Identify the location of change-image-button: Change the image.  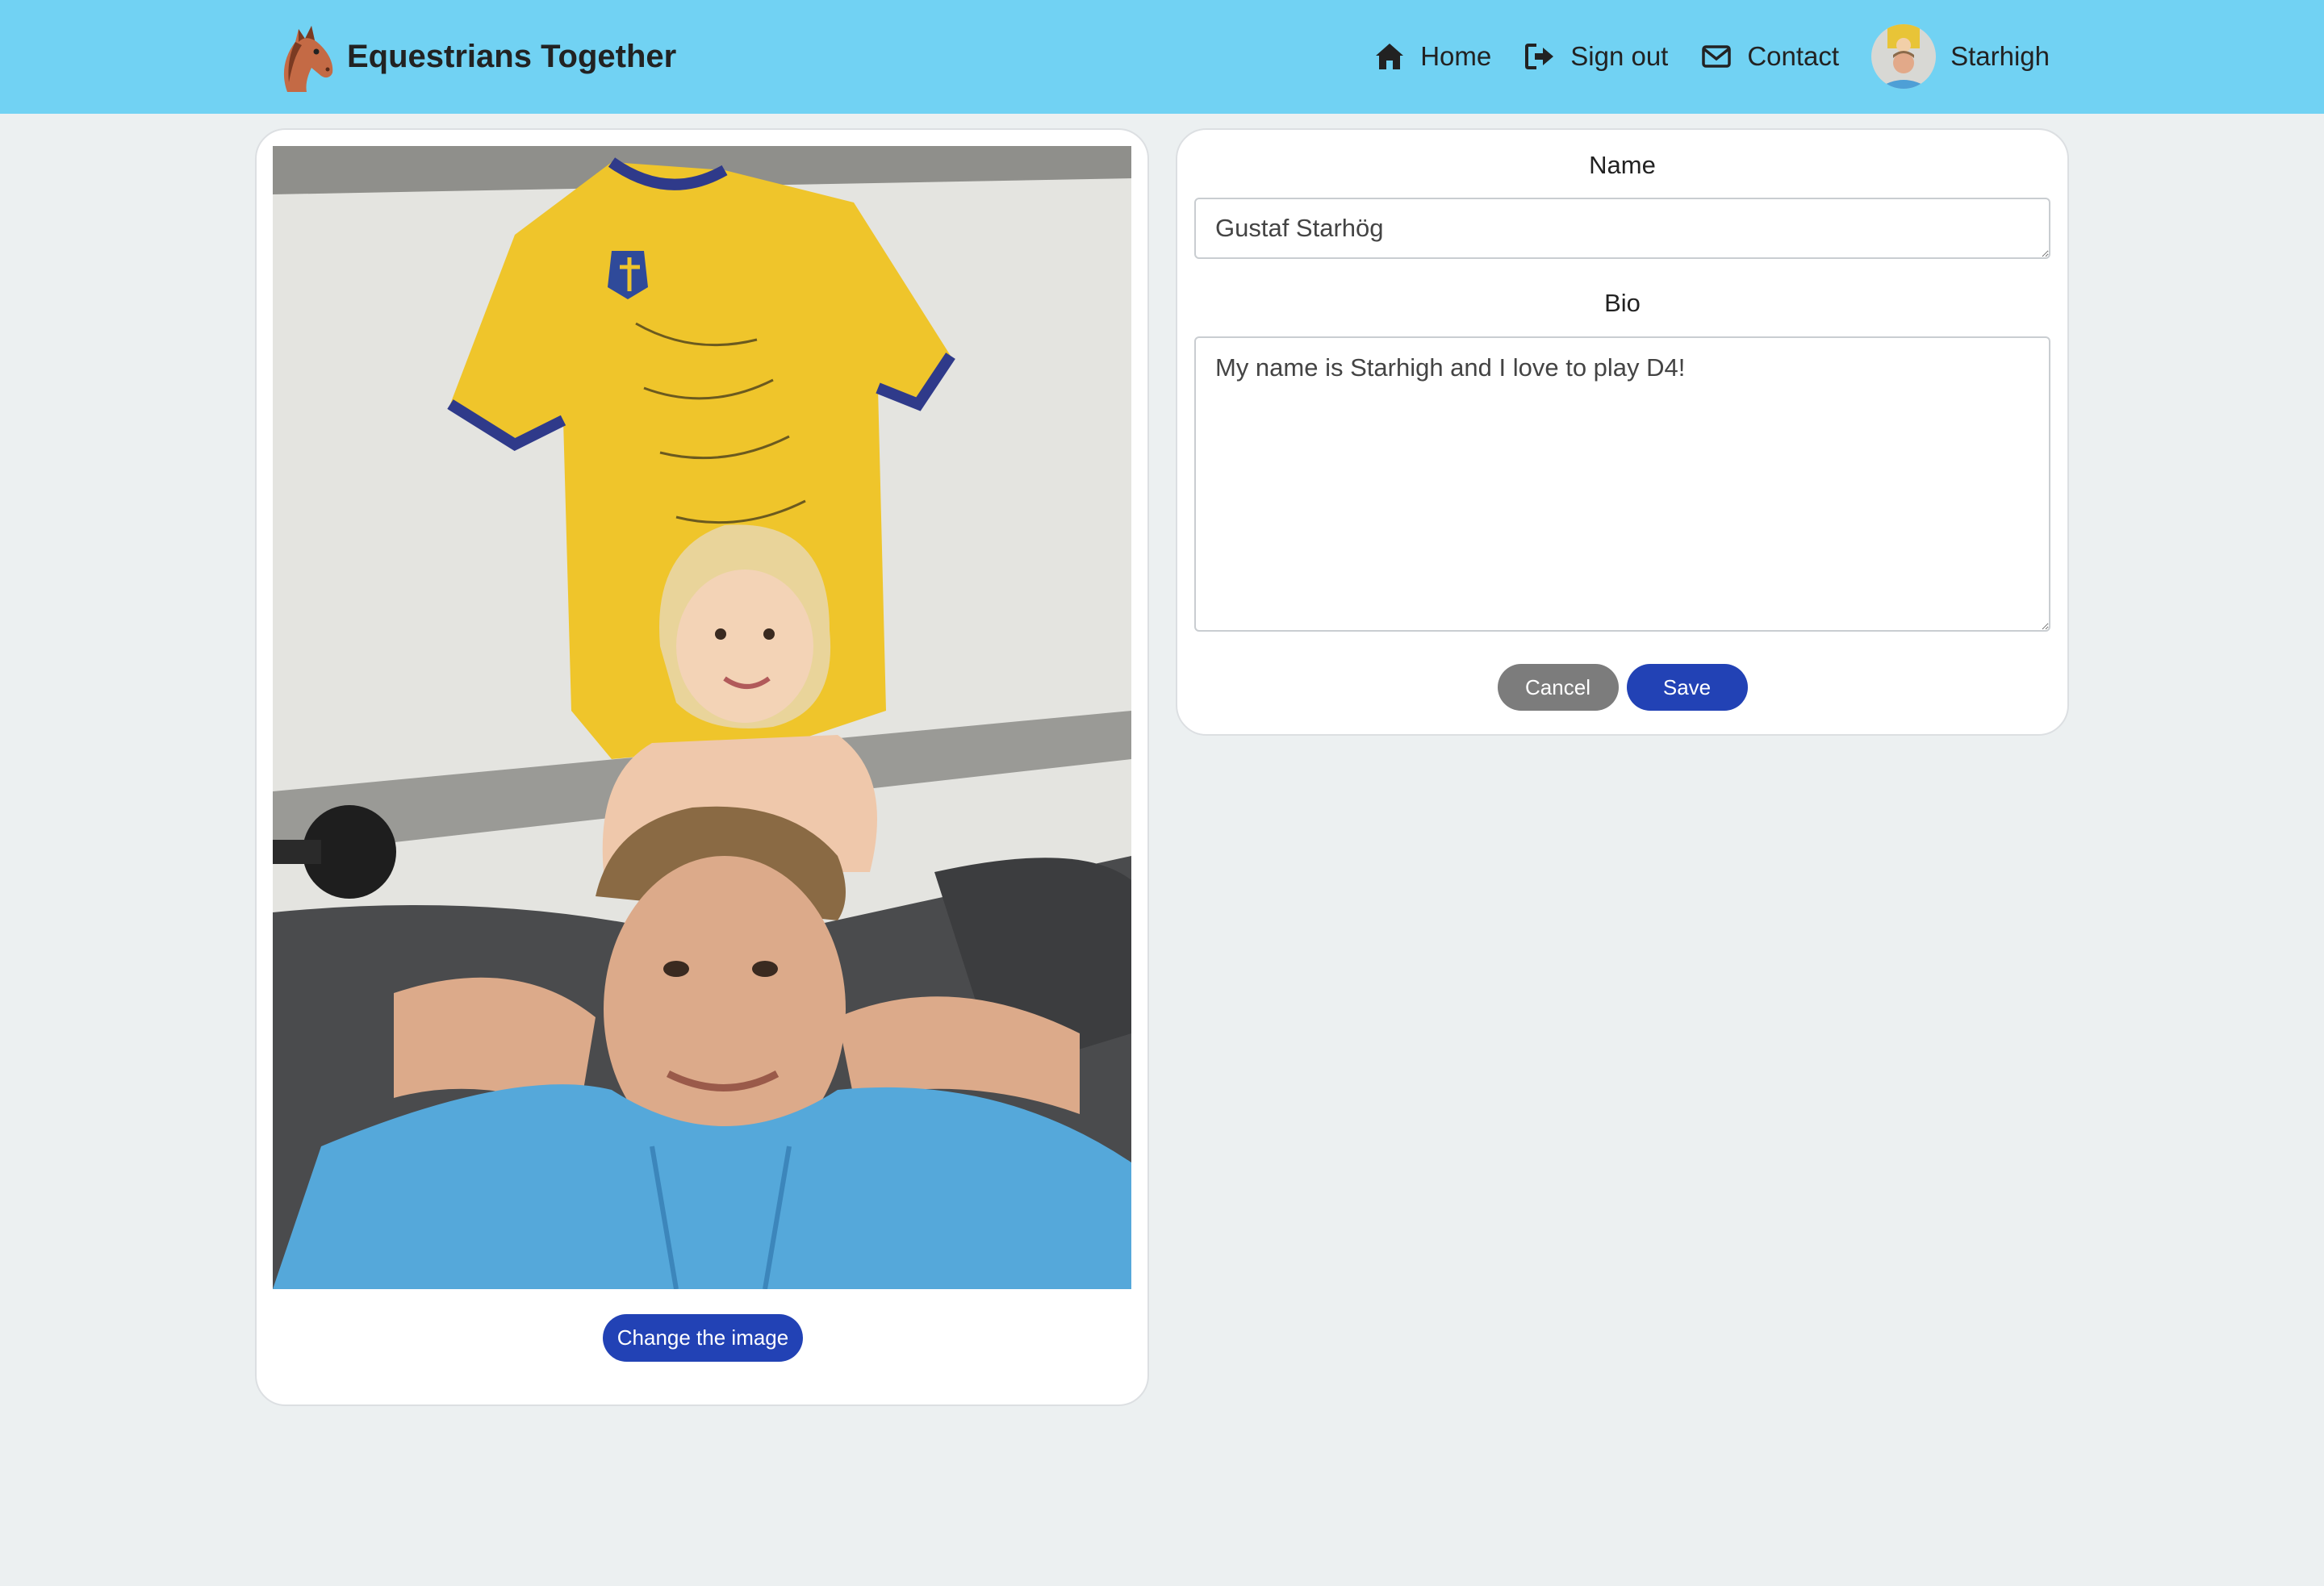
(703, 1338).